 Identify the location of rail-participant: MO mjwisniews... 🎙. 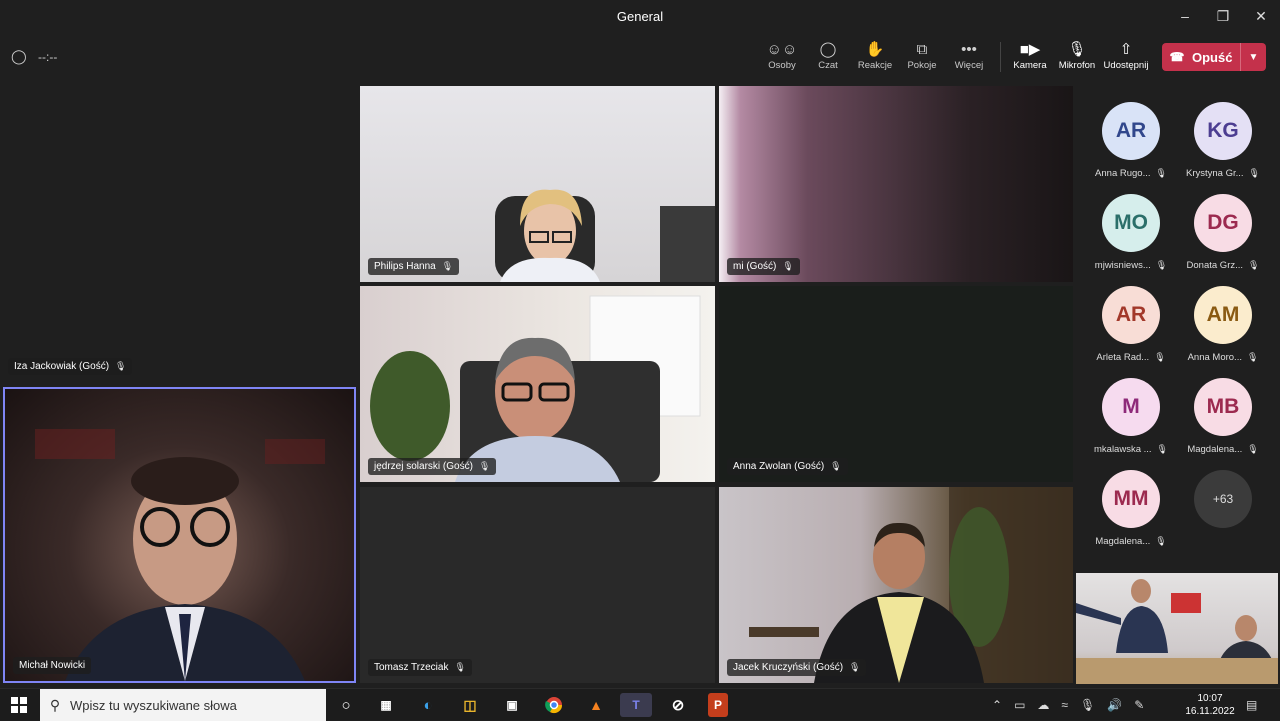
(1131, 232).